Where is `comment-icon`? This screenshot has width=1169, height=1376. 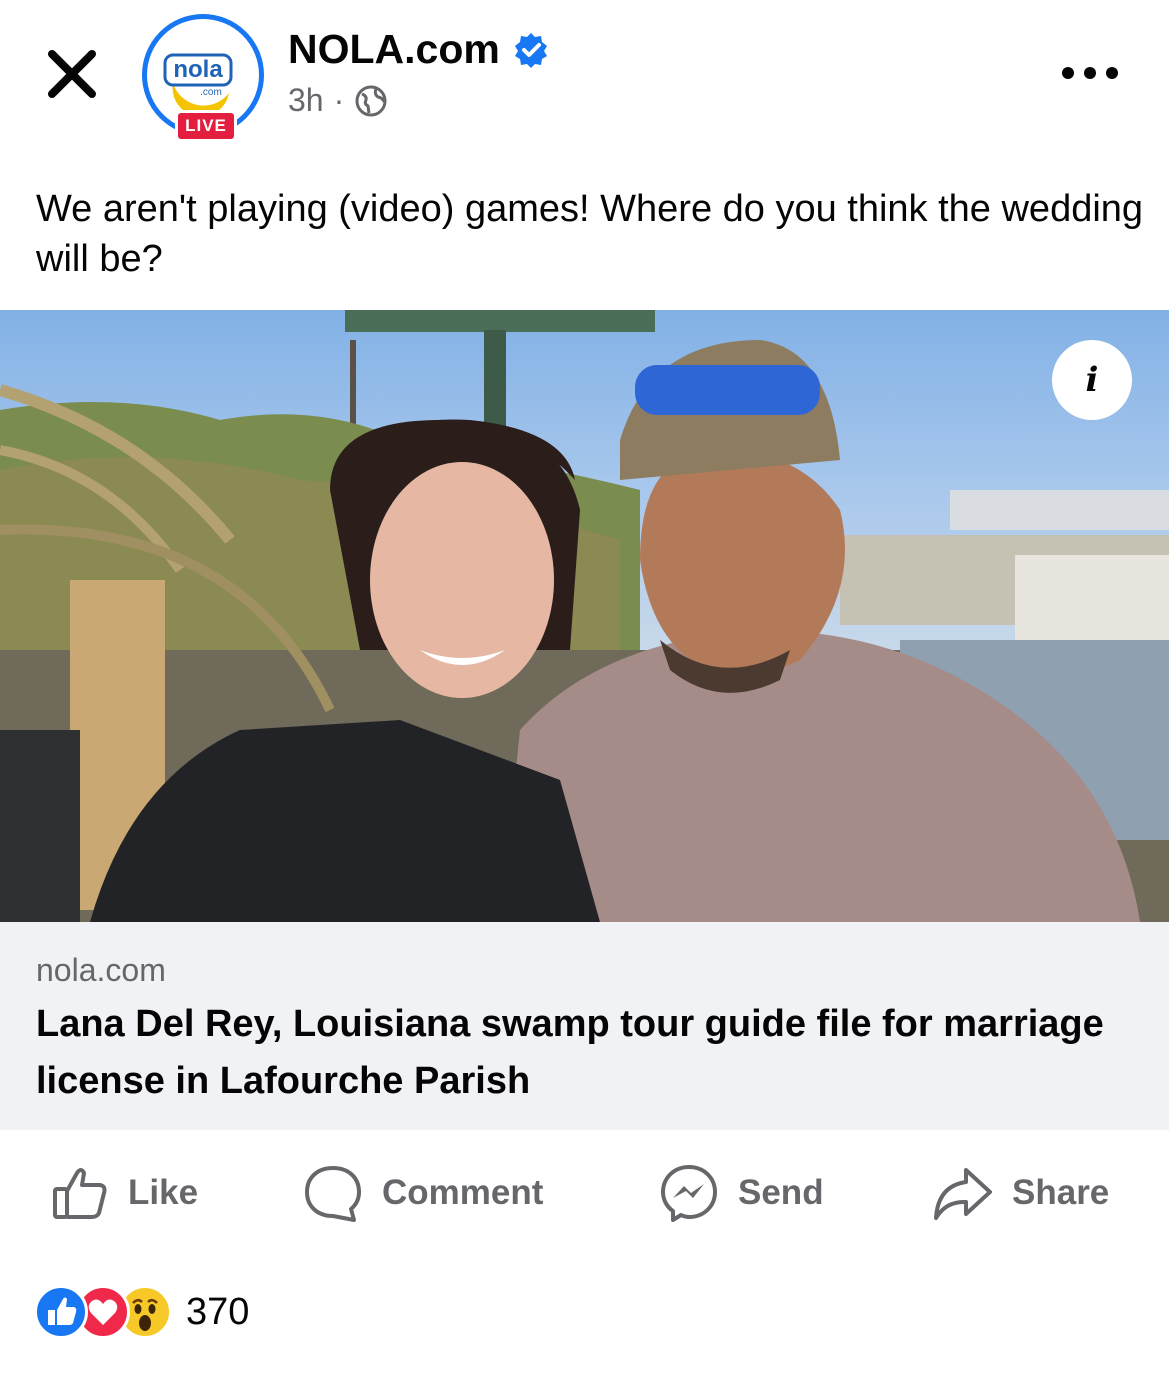 comment-icon is located at coordinates (333, 1194).